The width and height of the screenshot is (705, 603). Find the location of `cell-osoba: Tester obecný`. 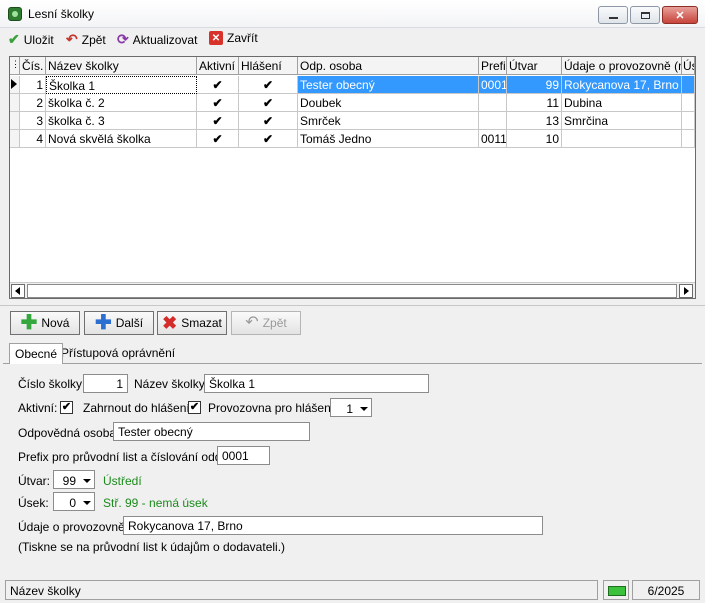

cell-osoba: Tester obecný is located at coordinates (388, 85).